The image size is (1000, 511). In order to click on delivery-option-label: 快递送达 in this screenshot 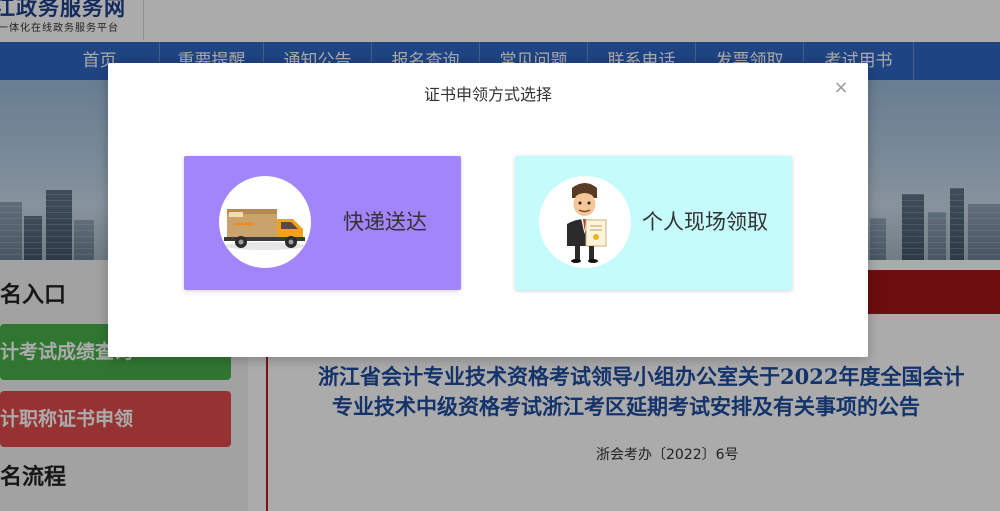, I will do `click(385, 222)`.